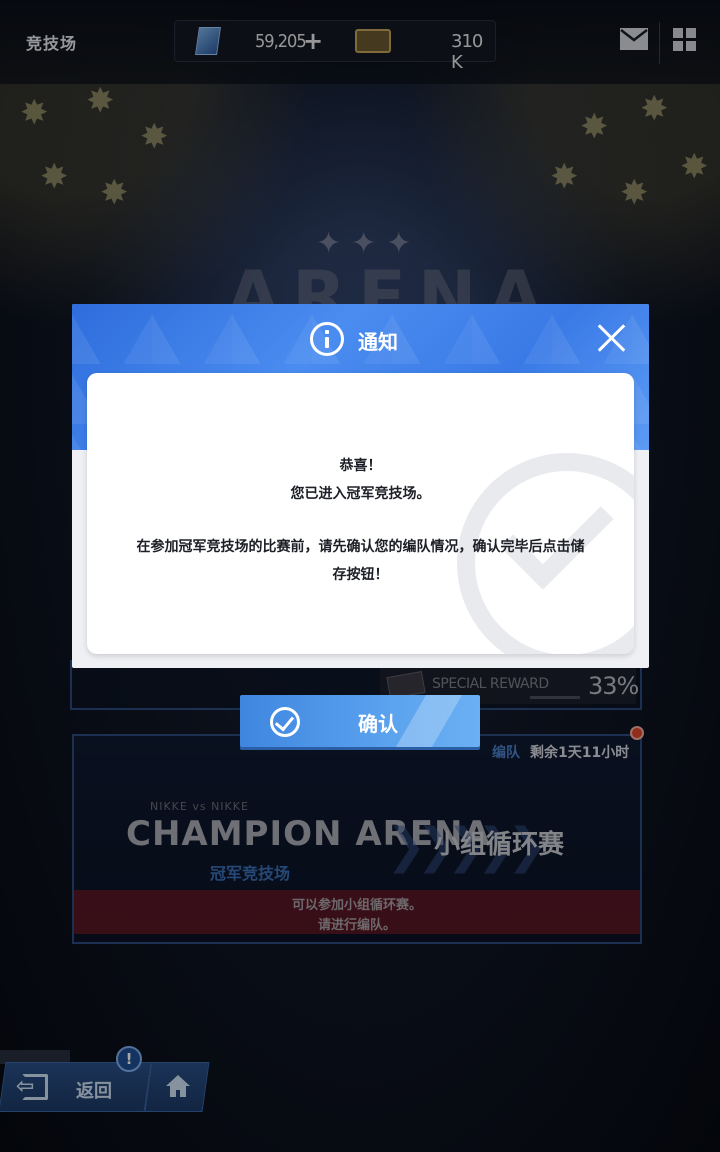 This screenshot has height=1152, width=720. What do you see at coordinates (435, 721) in the screenshot?
I see `button-shine` at bounding box center [435, 721].